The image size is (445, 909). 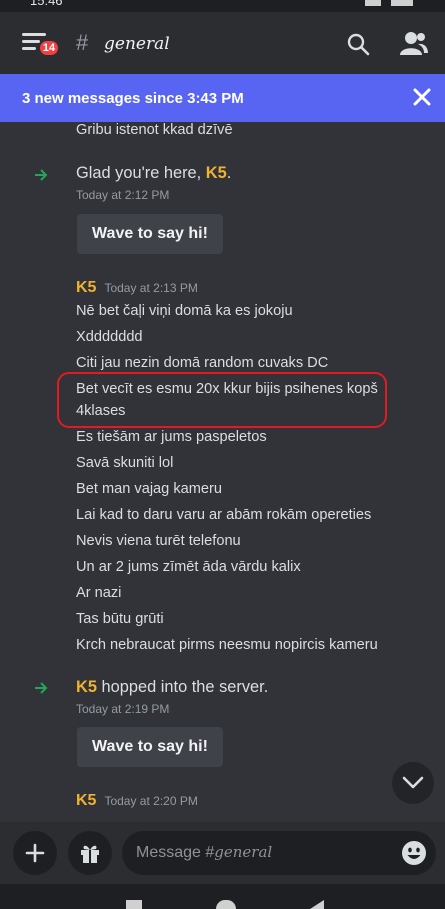 I want to click on gift-icon, so click(x=90, y=854).